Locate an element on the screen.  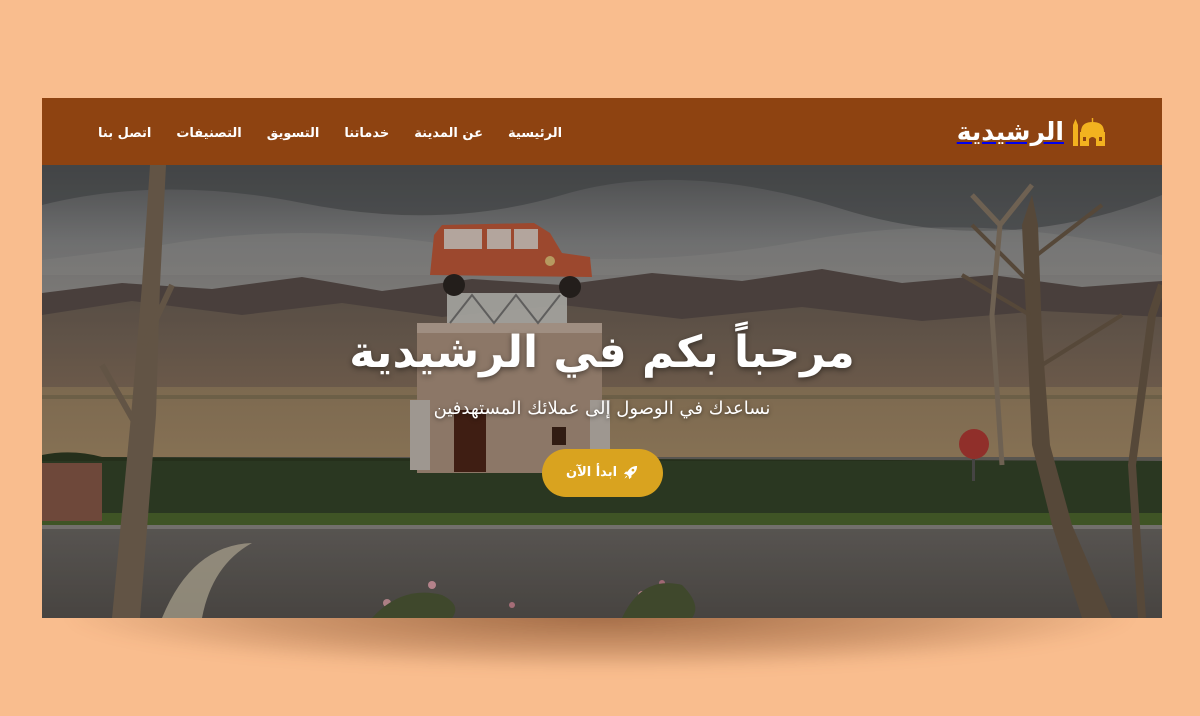
get-started-label: ابدأ الآن is located at coordinates (591, 473).